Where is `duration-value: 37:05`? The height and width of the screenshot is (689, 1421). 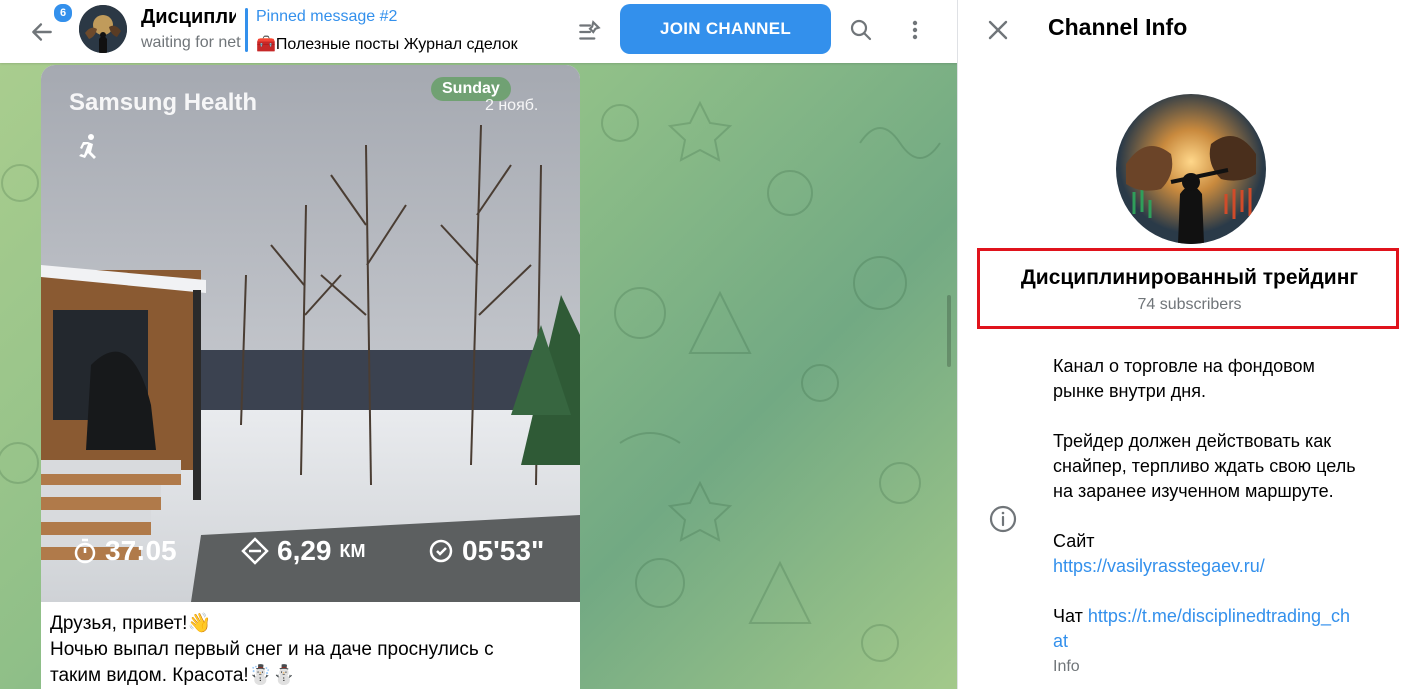 duration-value: 37:05 is located at coordinates (141, 550).